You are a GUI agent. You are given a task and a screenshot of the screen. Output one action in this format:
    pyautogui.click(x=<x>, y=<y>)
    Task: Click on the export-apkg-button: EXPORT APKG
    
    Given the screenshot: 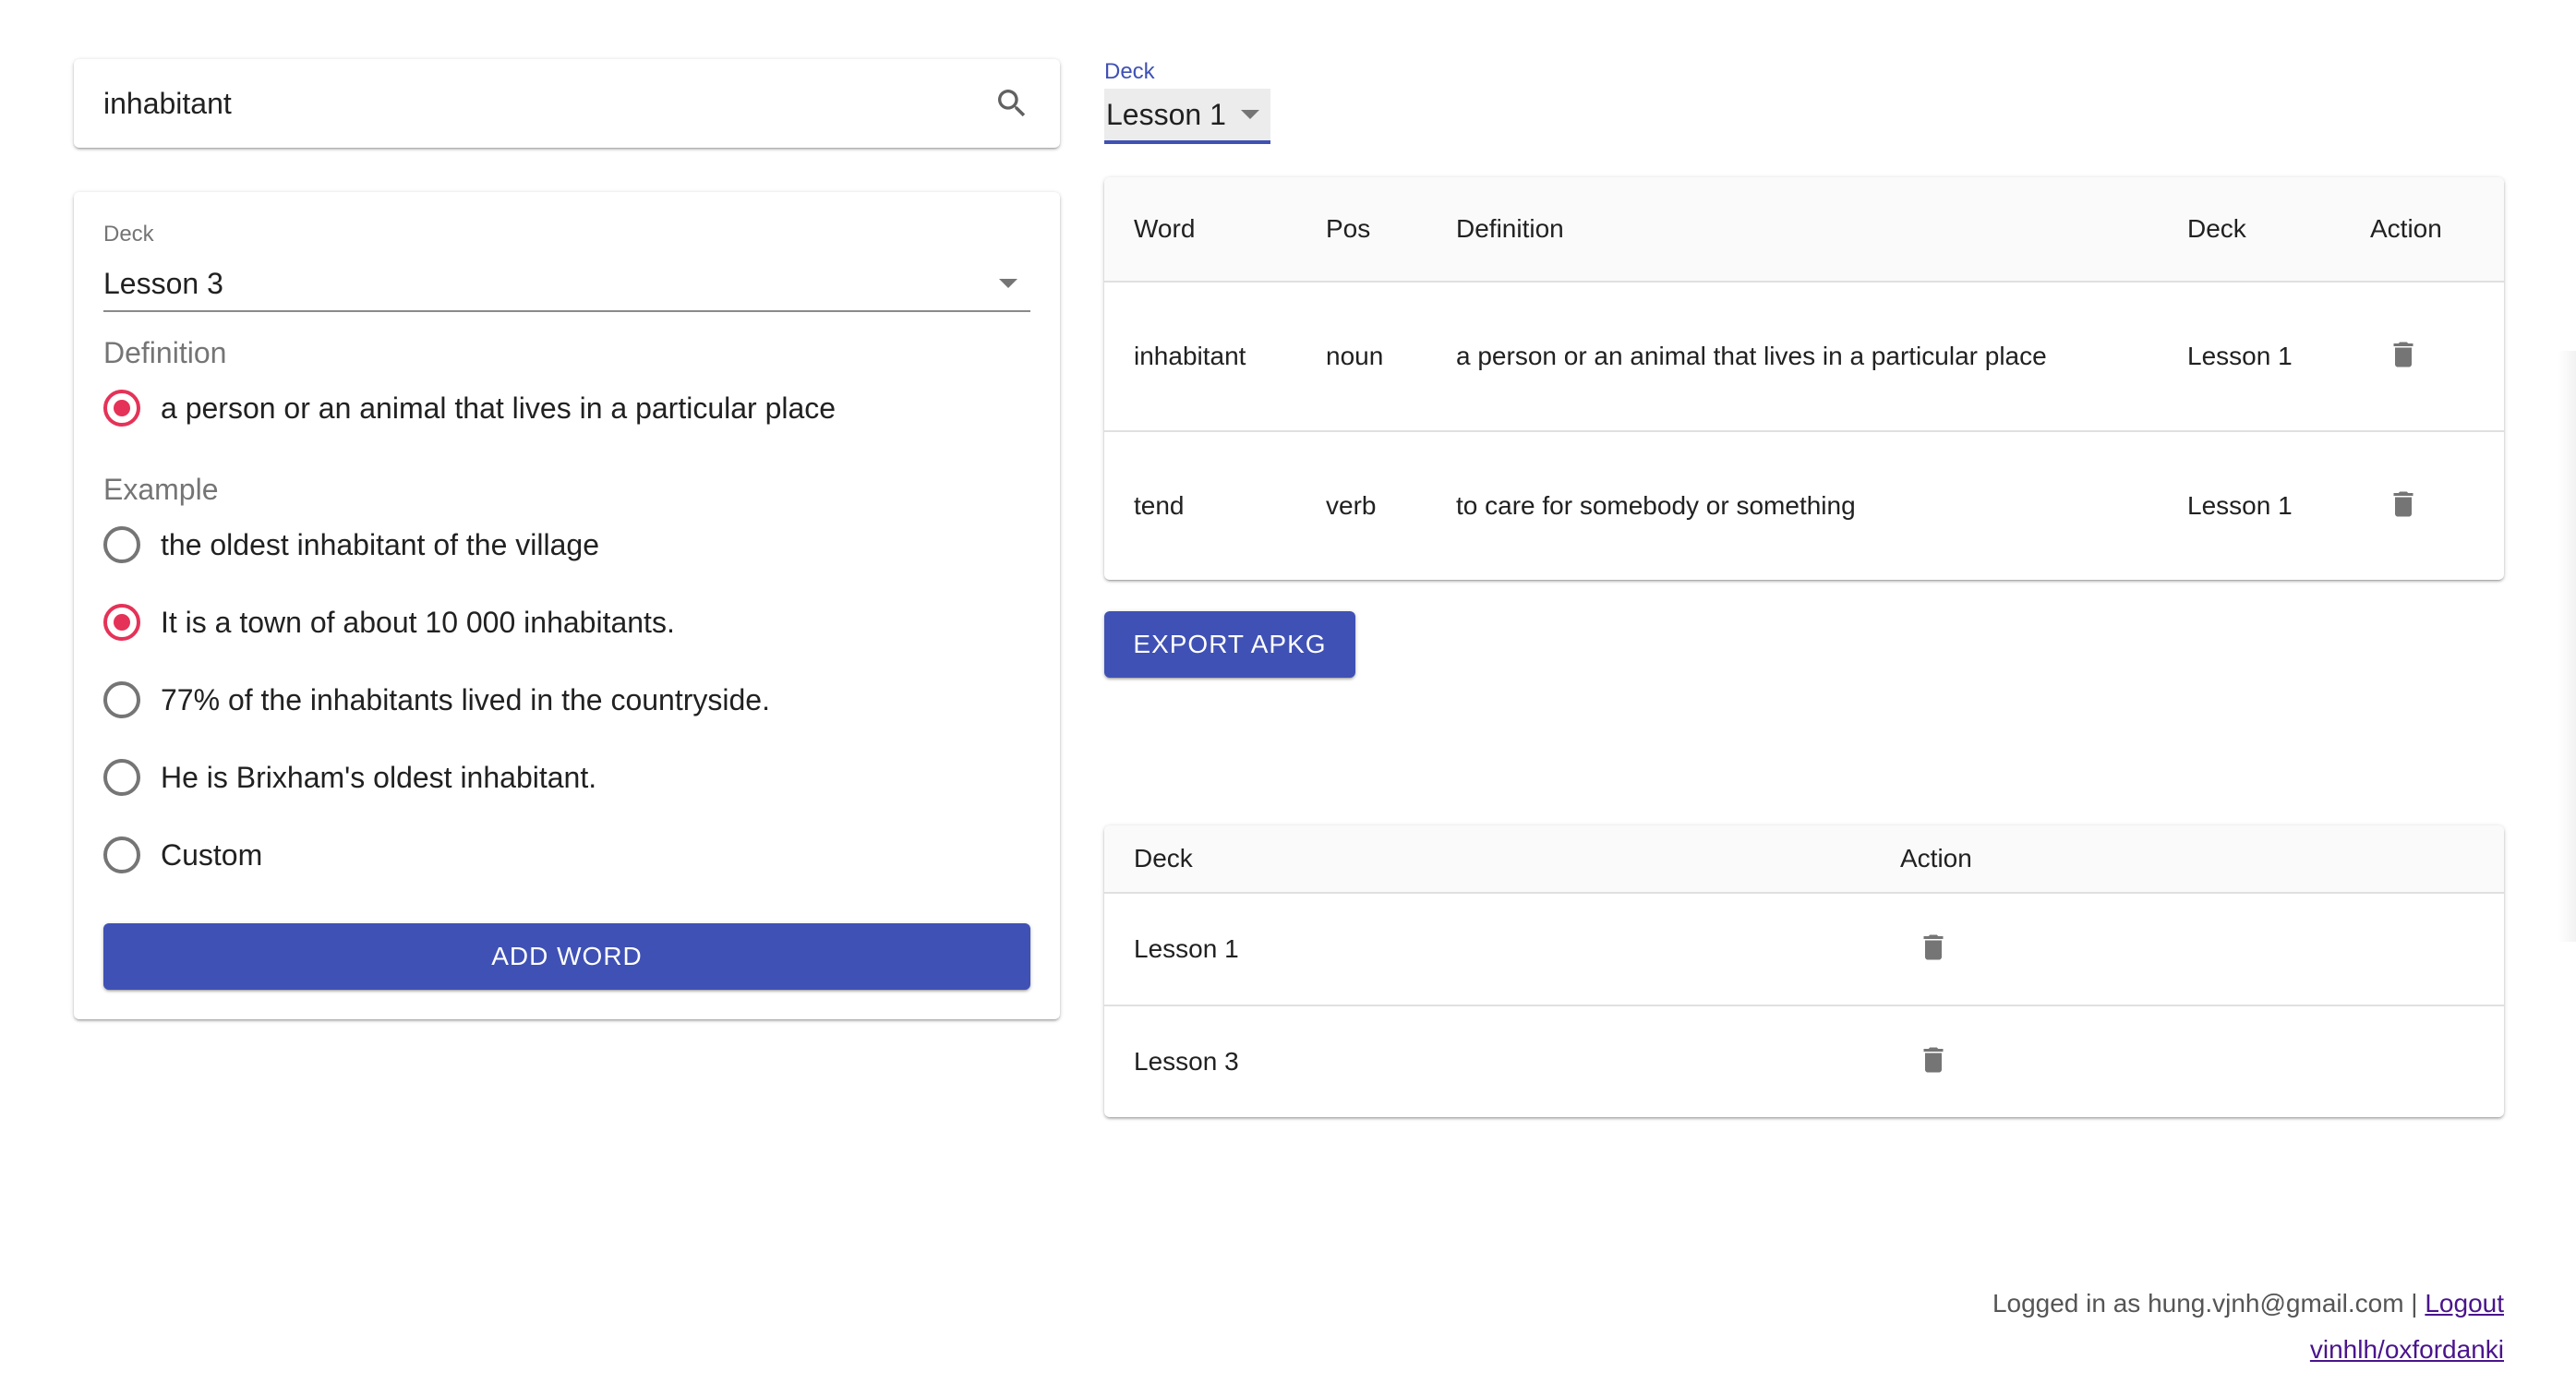 What is the action you would take?
    pyautogui.click(x=1229, y=644)
    